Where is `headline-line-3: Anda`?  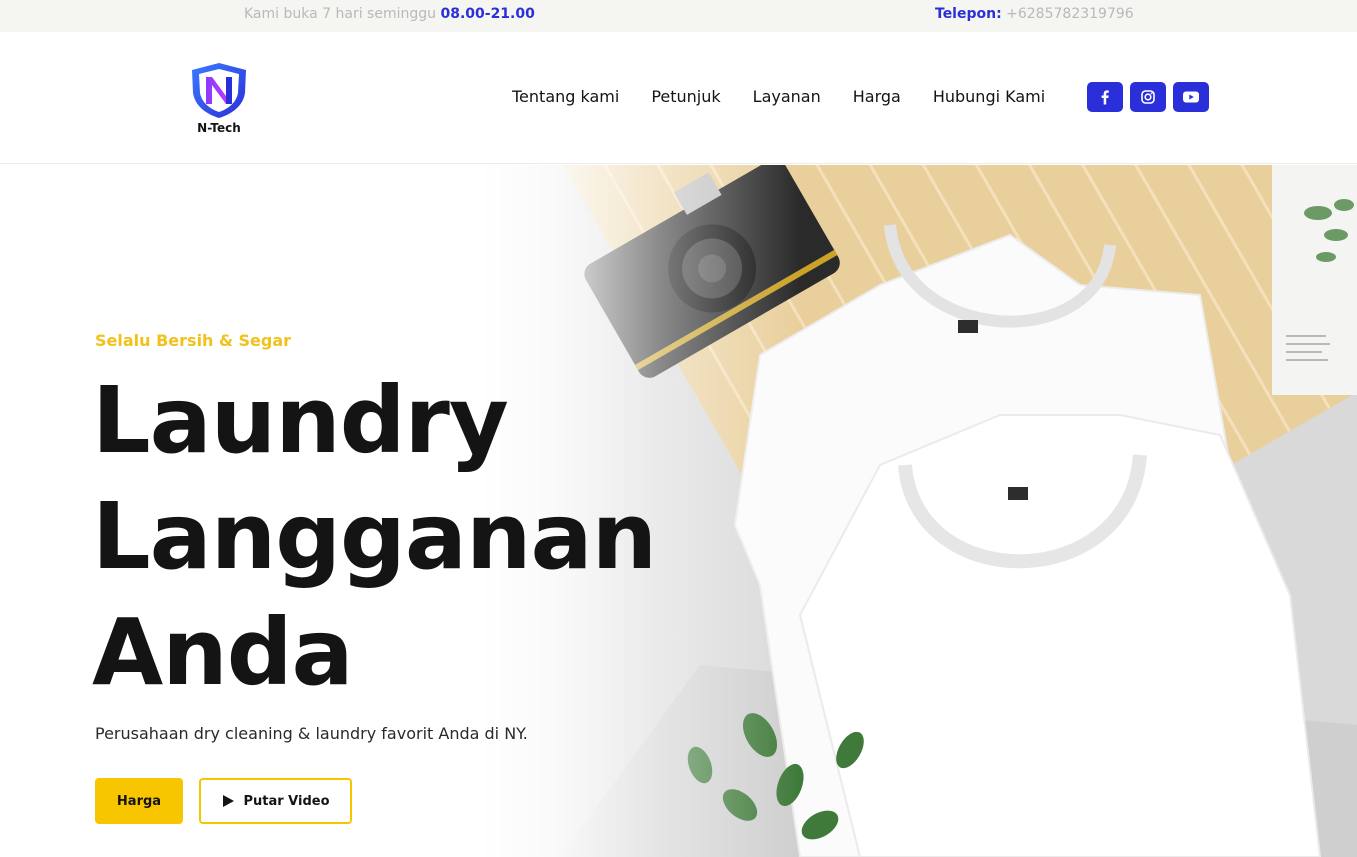
headline-line-3: Anda is located at coordinates (223, 652).